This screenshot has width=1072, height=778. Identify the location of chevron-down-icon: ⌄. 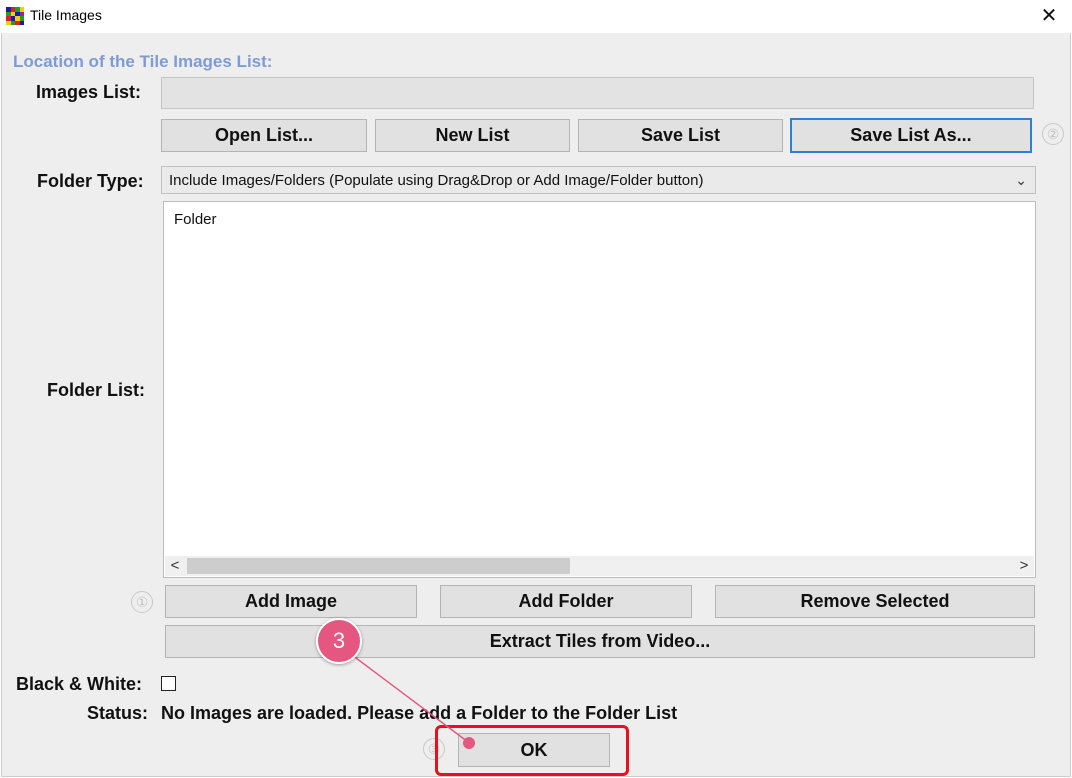
(1021, 180).